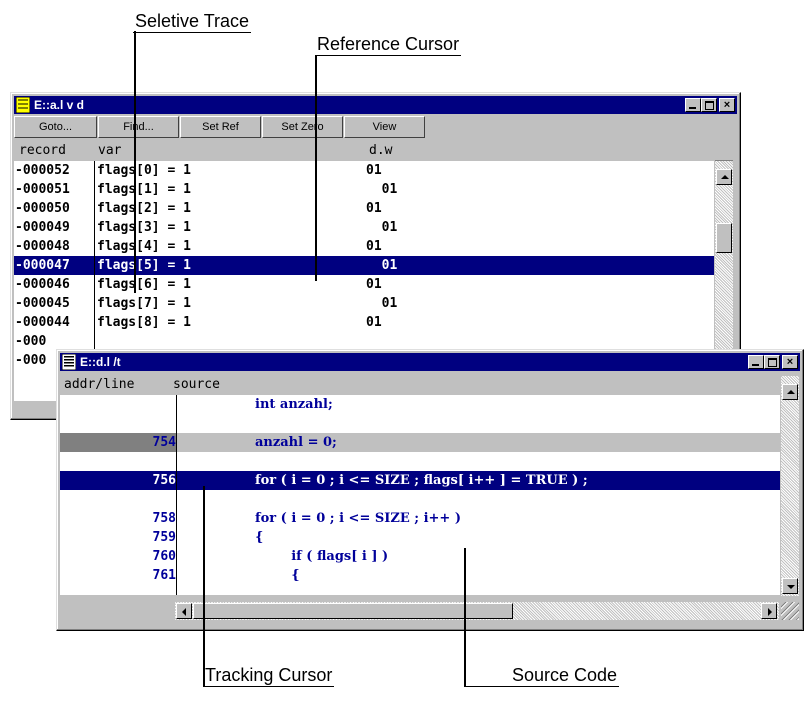 The width and height of the screenshot is (805, 704). What do you see at coordinates (144, 189) in the screenshot?
I see `var-cell: flags[1] = 1` at bounding box center [144, 189].